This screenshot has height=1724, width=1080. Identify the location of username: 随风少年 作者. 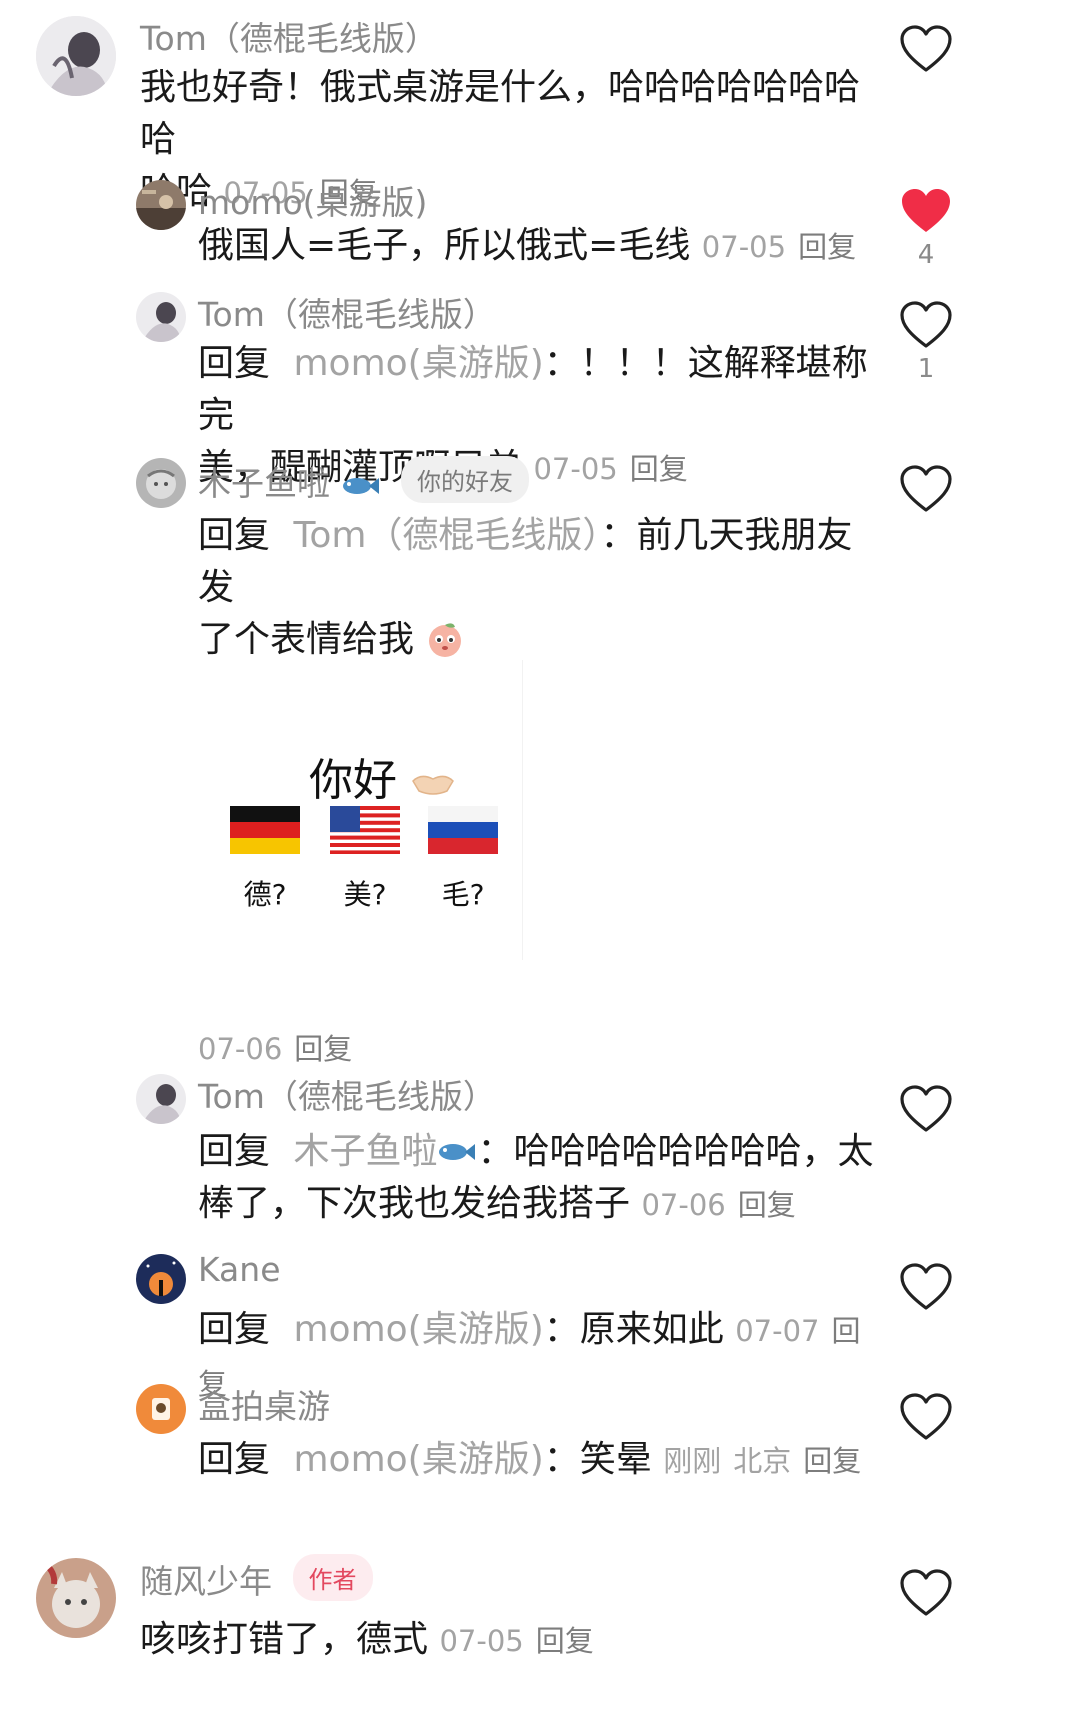
(256, 1578).